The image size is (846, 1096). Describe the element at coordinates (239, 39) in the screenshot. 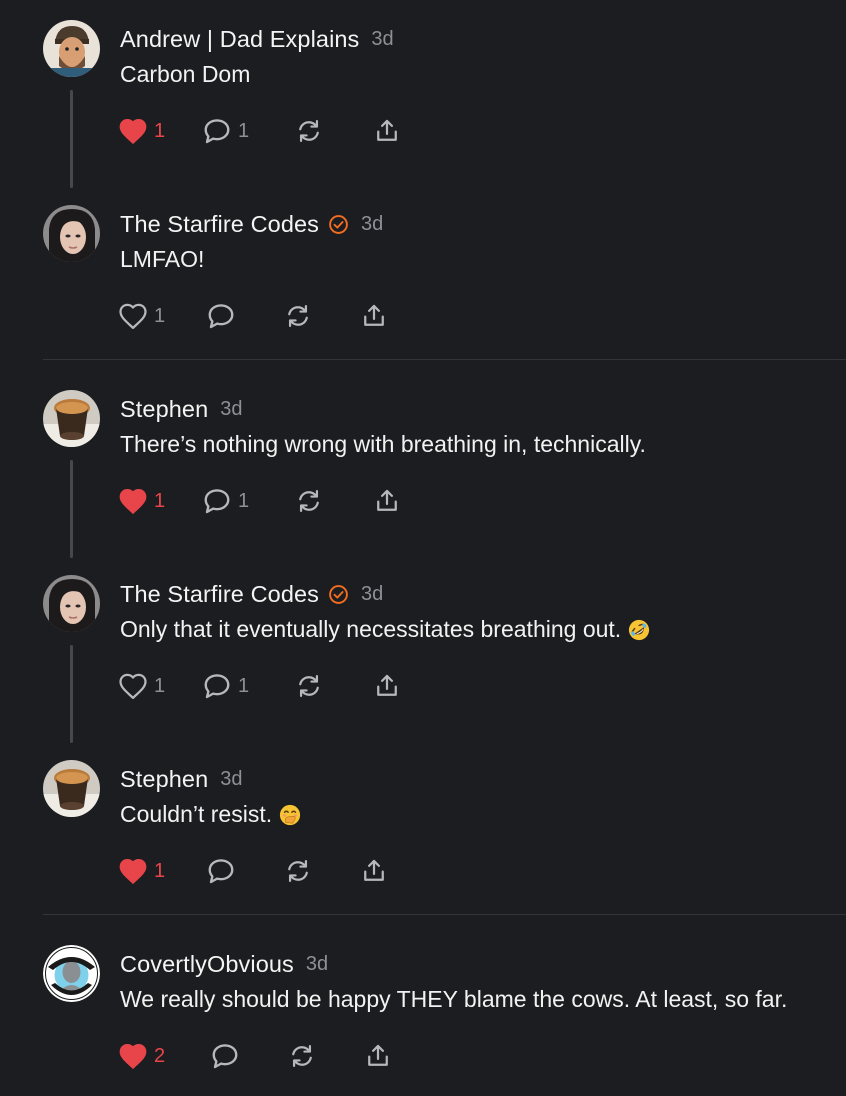

I see `author-name: Andrew | Dad Explains` at that location.